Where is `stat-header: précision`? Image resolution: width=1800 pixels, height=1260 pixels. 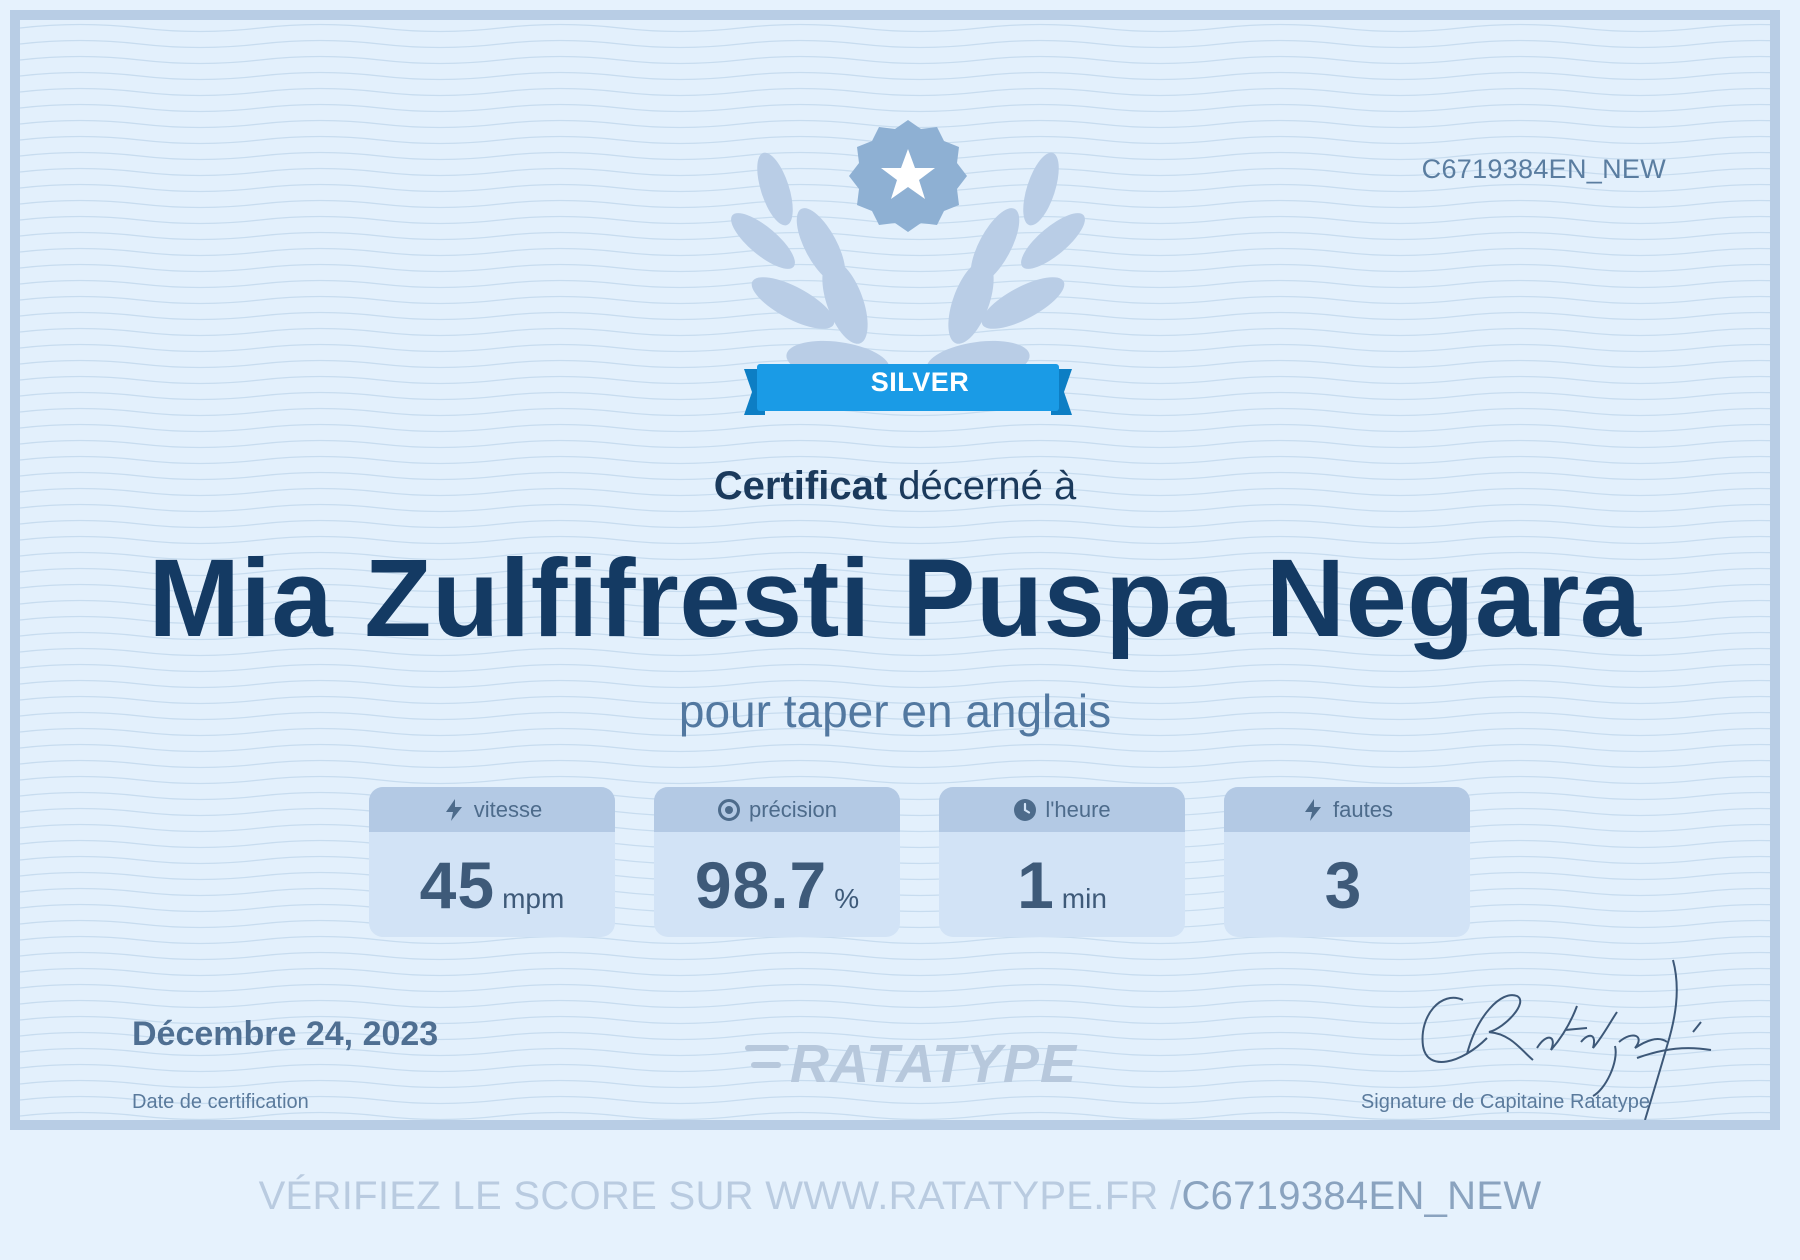
stat-header: précision is located at coordinates (777, 809).